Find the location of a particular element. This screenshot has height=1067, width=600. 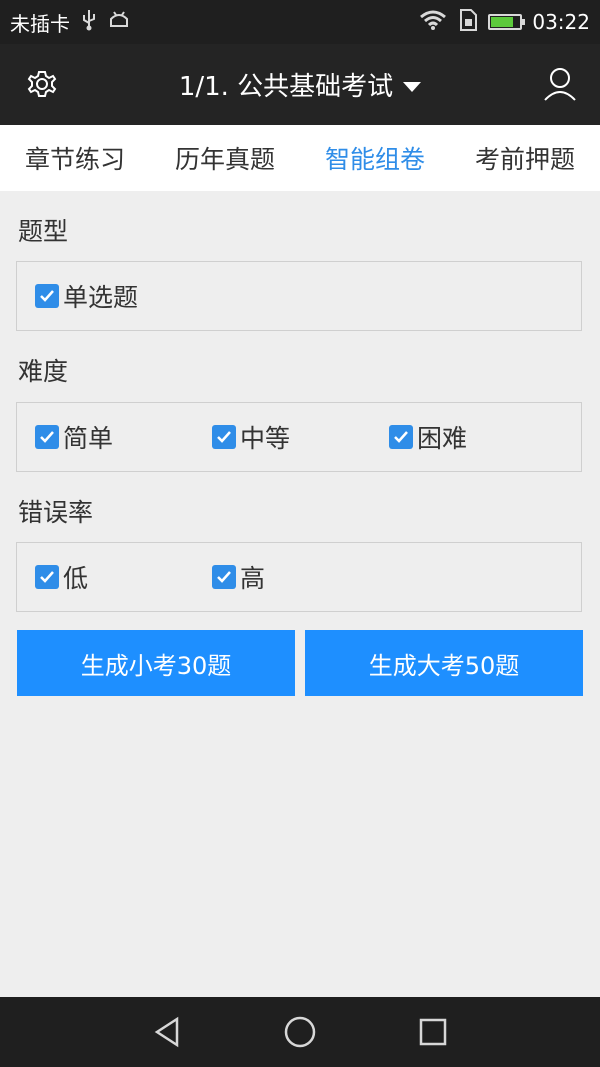

status-bar: 未插卡 03:22 is located at coordinates (300, 22).